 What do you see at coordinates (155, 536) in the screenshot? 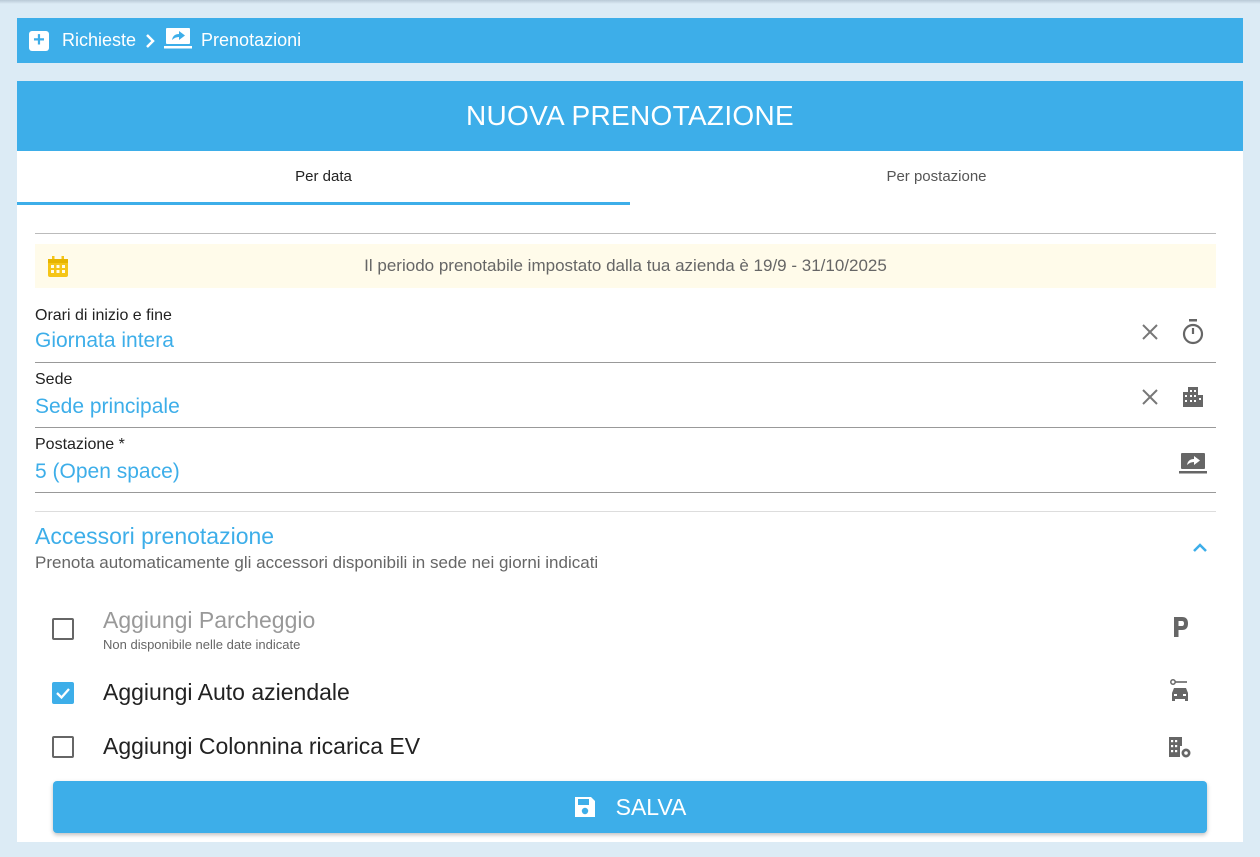
I see `accessories-title: Accessori prenotazione` at bounding box center [155, 536].